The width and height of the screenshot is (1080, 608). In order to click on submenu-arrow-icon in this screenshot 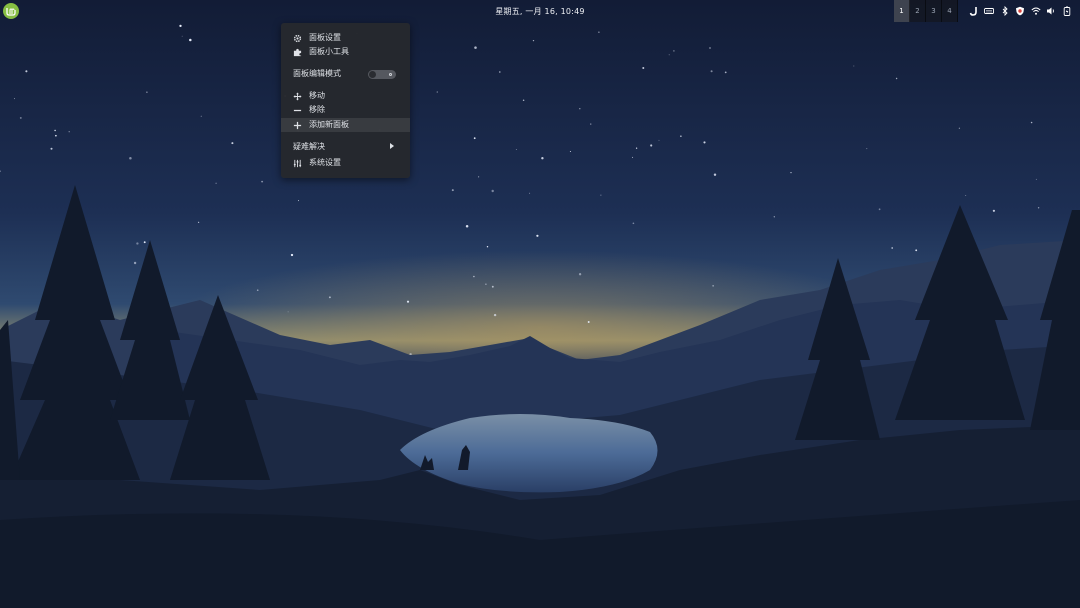, I will do `click(392, 146)`.